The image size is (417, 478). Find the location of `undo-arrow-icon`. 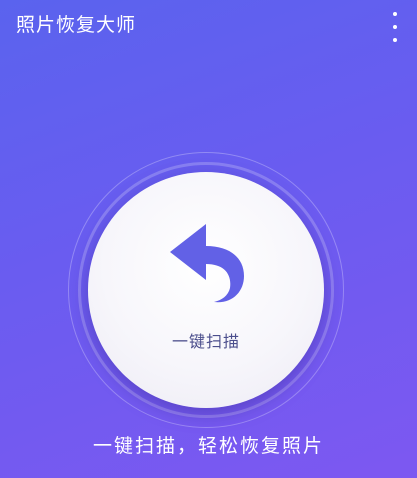

undo-arrow-icon is located at coordinates (207, 263).